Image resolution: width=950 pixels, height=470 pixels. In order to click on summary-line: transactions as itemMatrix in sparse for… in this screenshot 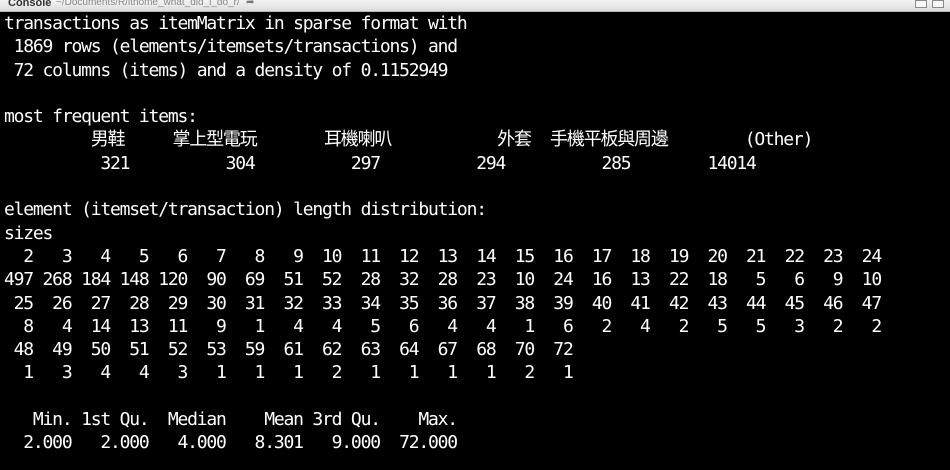, I will do `click(236, 23)`.